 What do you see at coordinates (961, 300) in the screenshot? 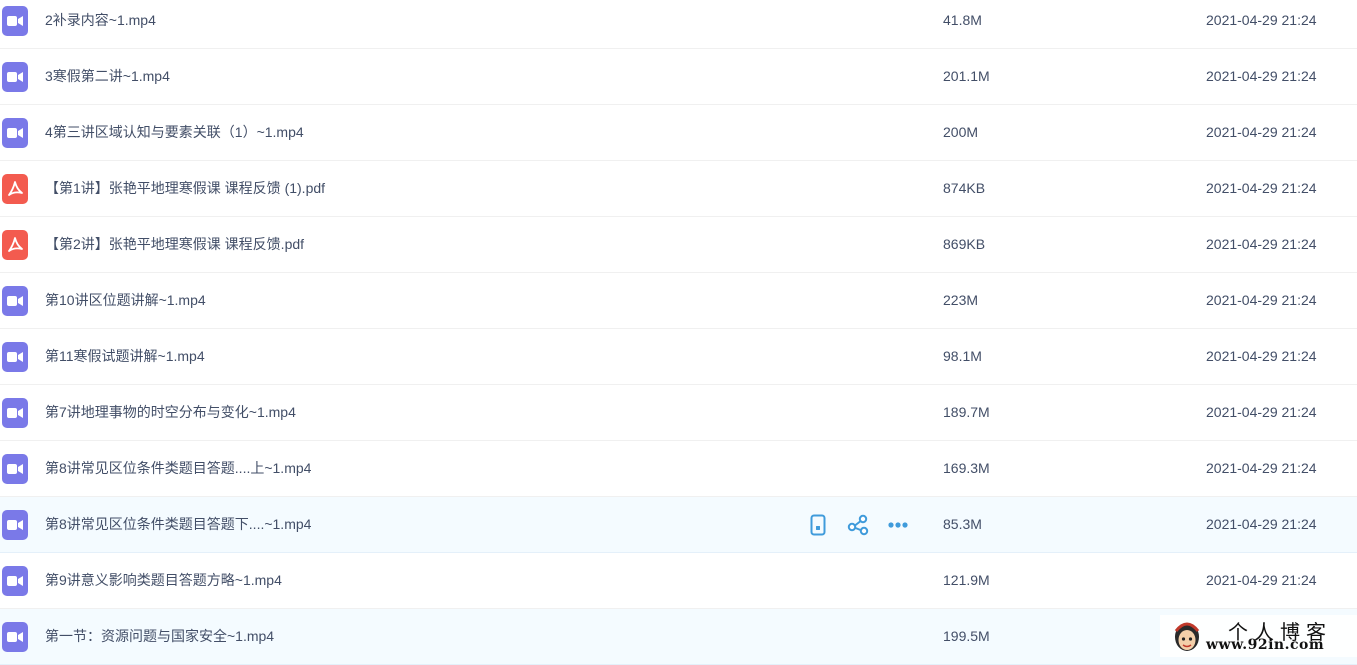
I see `file-size: 223M` at bounding box center [961, 300].